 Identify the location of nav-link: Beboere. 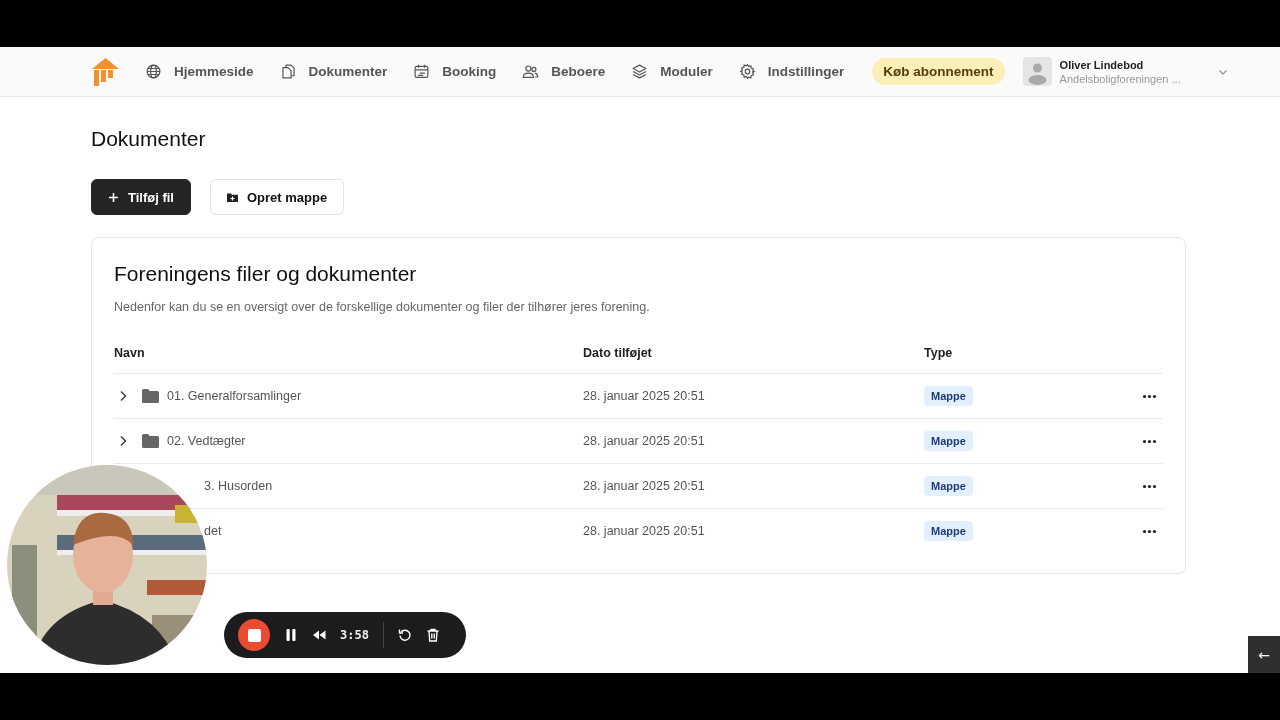
(564, 71).